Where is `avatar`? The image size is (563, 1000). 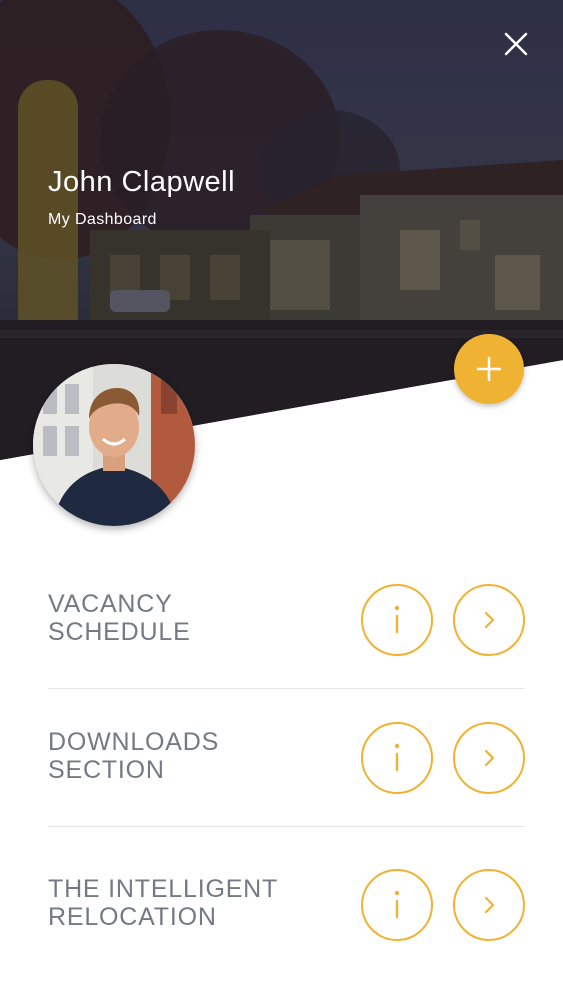
avatar is located at coordinates (114, 445).